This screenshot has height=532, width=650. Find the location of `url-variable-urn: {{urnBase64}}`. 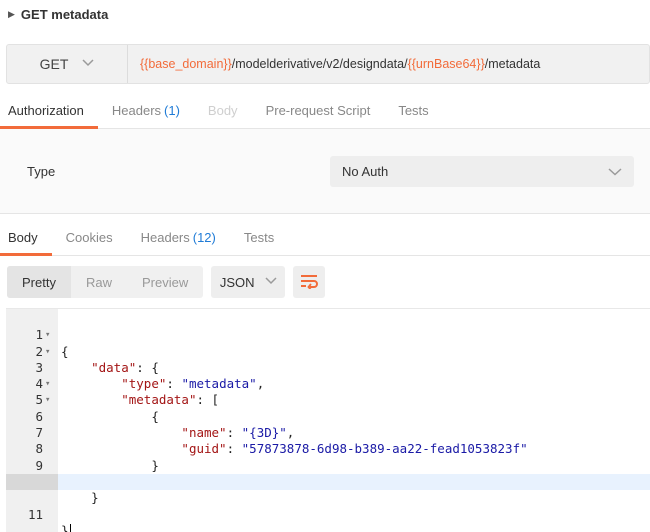

url-variable-urn: {{urnBase64}} is located at coordinates (446, 64).